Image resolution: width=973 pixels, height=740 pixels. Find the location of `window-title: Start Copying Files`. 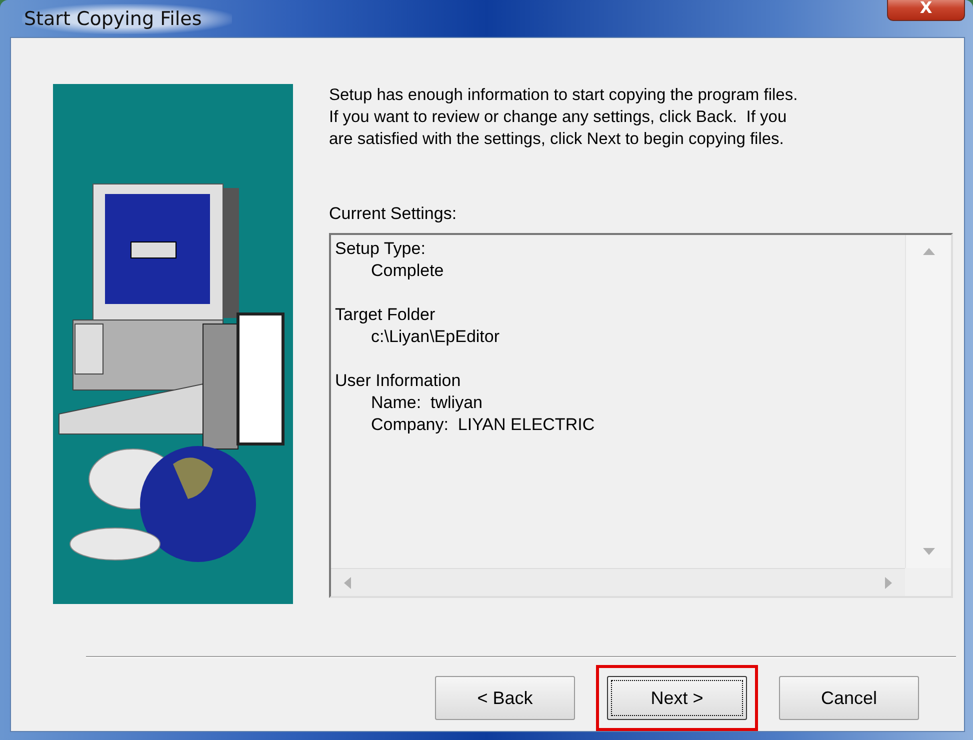

window-title: Start Copying Files is located at coordinates (127, 19).